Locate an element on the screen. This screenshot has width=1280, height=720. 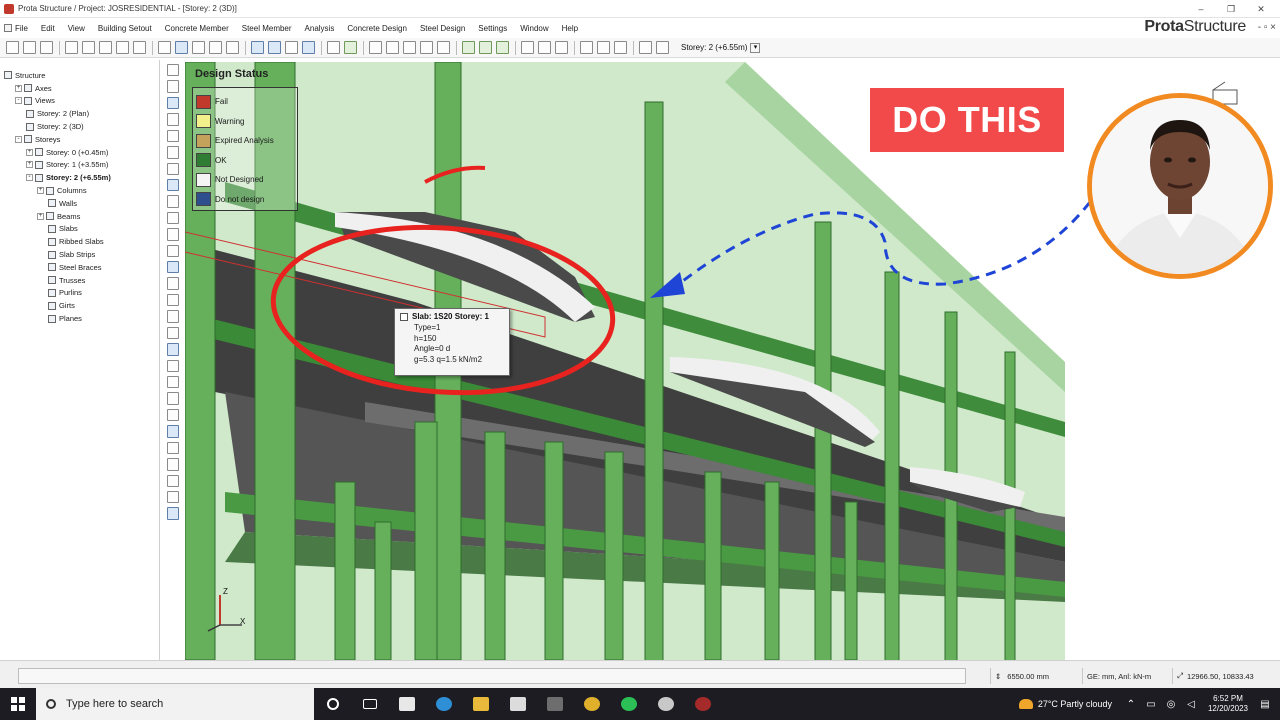
menu-file: File is located at coordinates (16, 28).